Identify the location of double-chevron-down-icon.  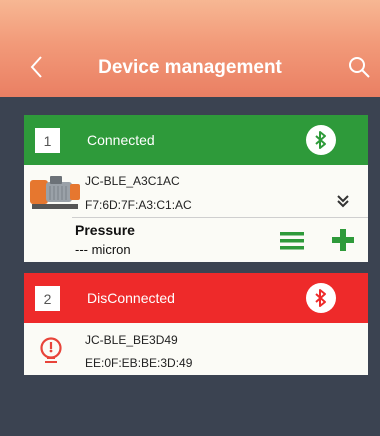
(343, 201).